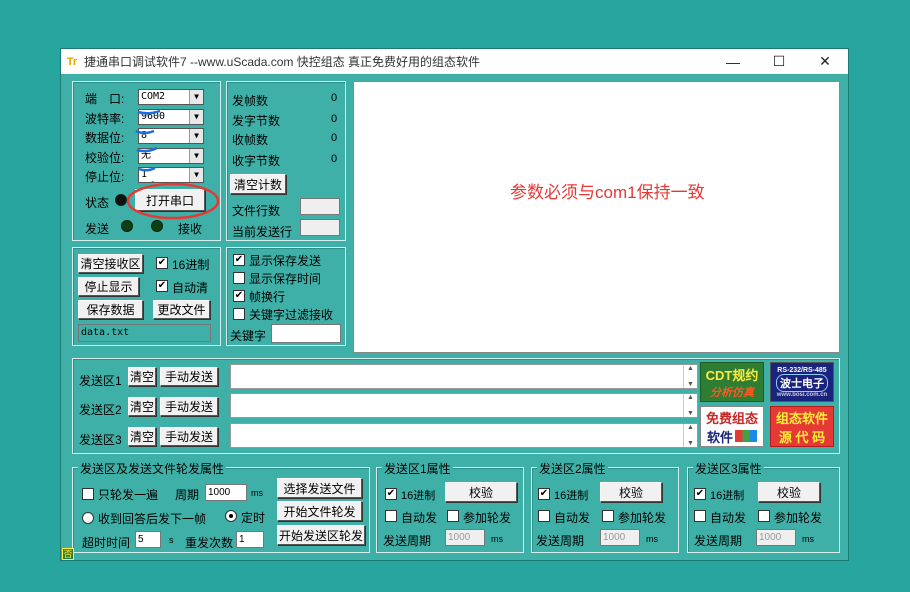 This screenshot has width=910, height=592. What do you see at coordinates (776, 537) in the screenshot?
I see `area3-period-input: 1000` at bounding box center [776, 537].